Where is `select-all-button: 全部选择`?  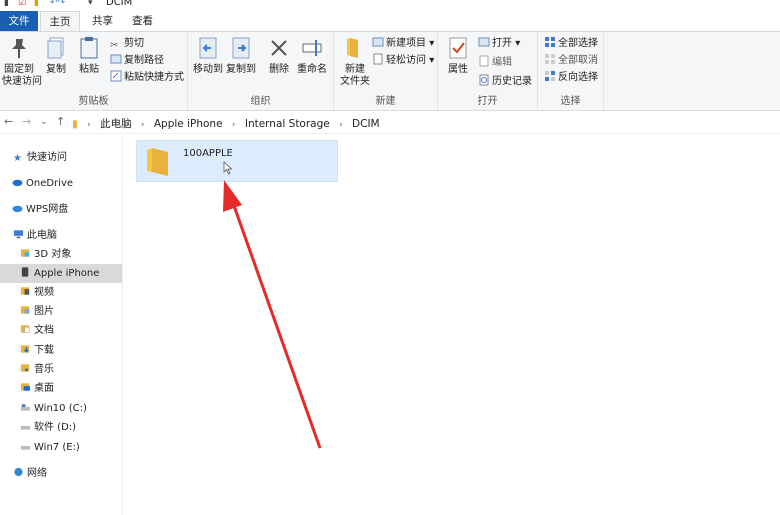 select-all-button: 全部选择 is located at coordinates (571, 44).